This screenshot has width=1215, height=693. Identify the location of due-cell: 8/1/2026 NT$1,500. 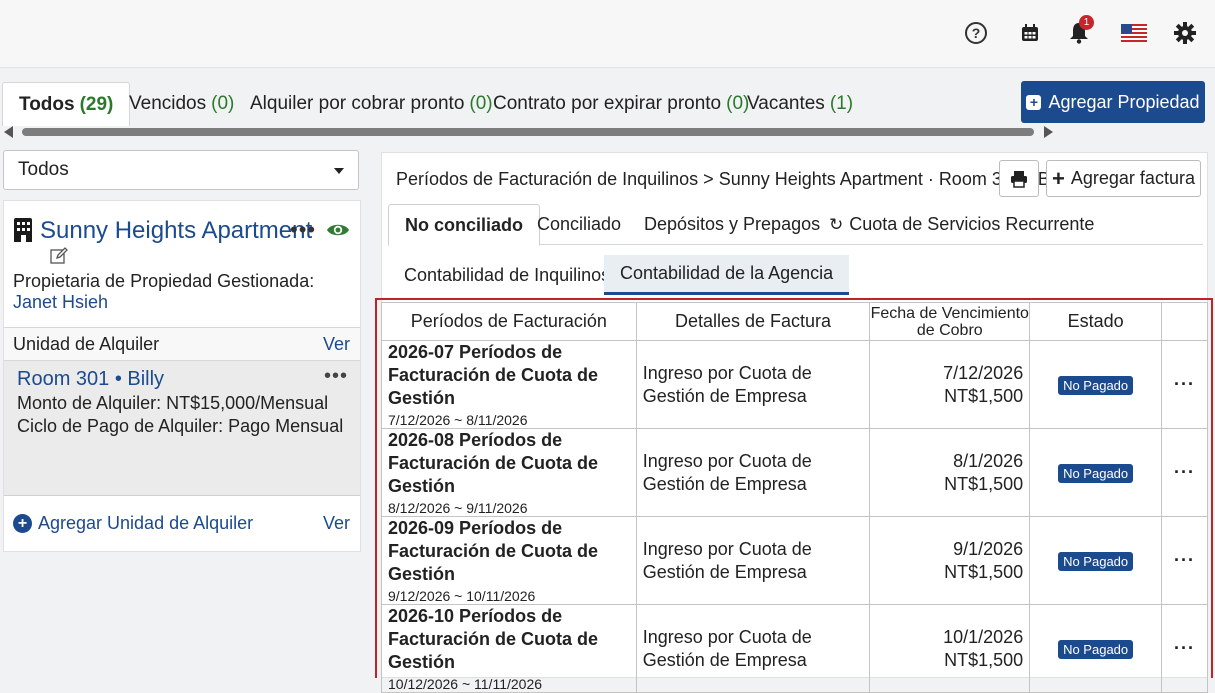
(950, 472).